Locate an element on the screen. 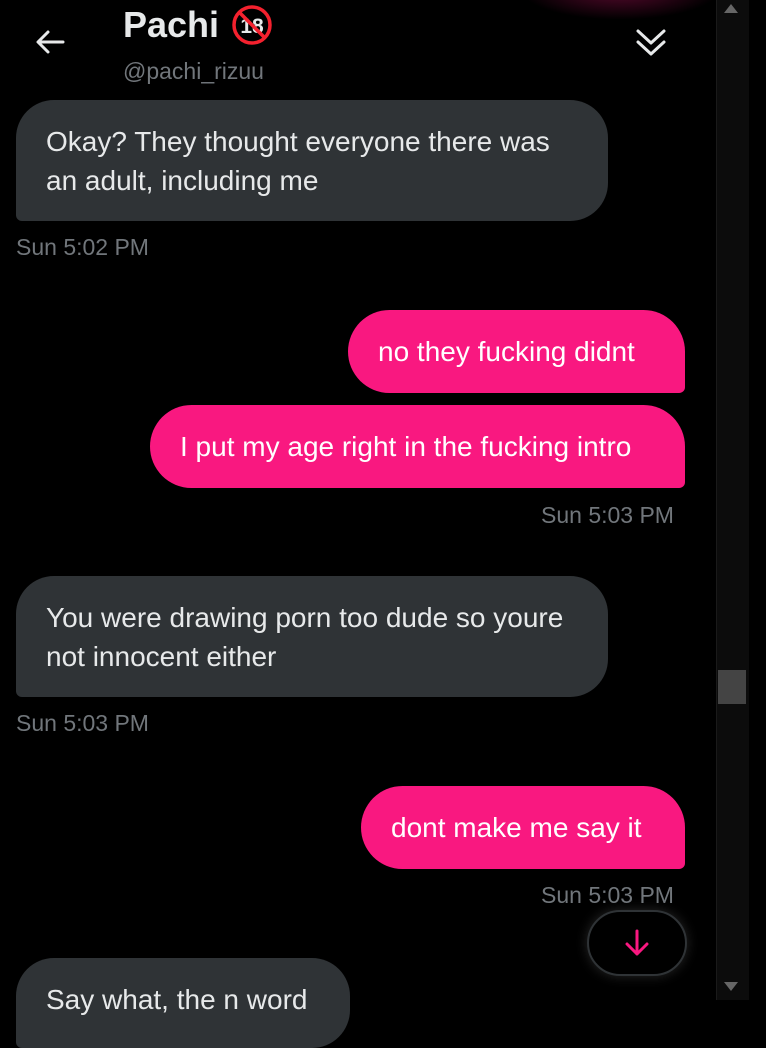  back-arrow-icon is located at coordinates (50, 42).